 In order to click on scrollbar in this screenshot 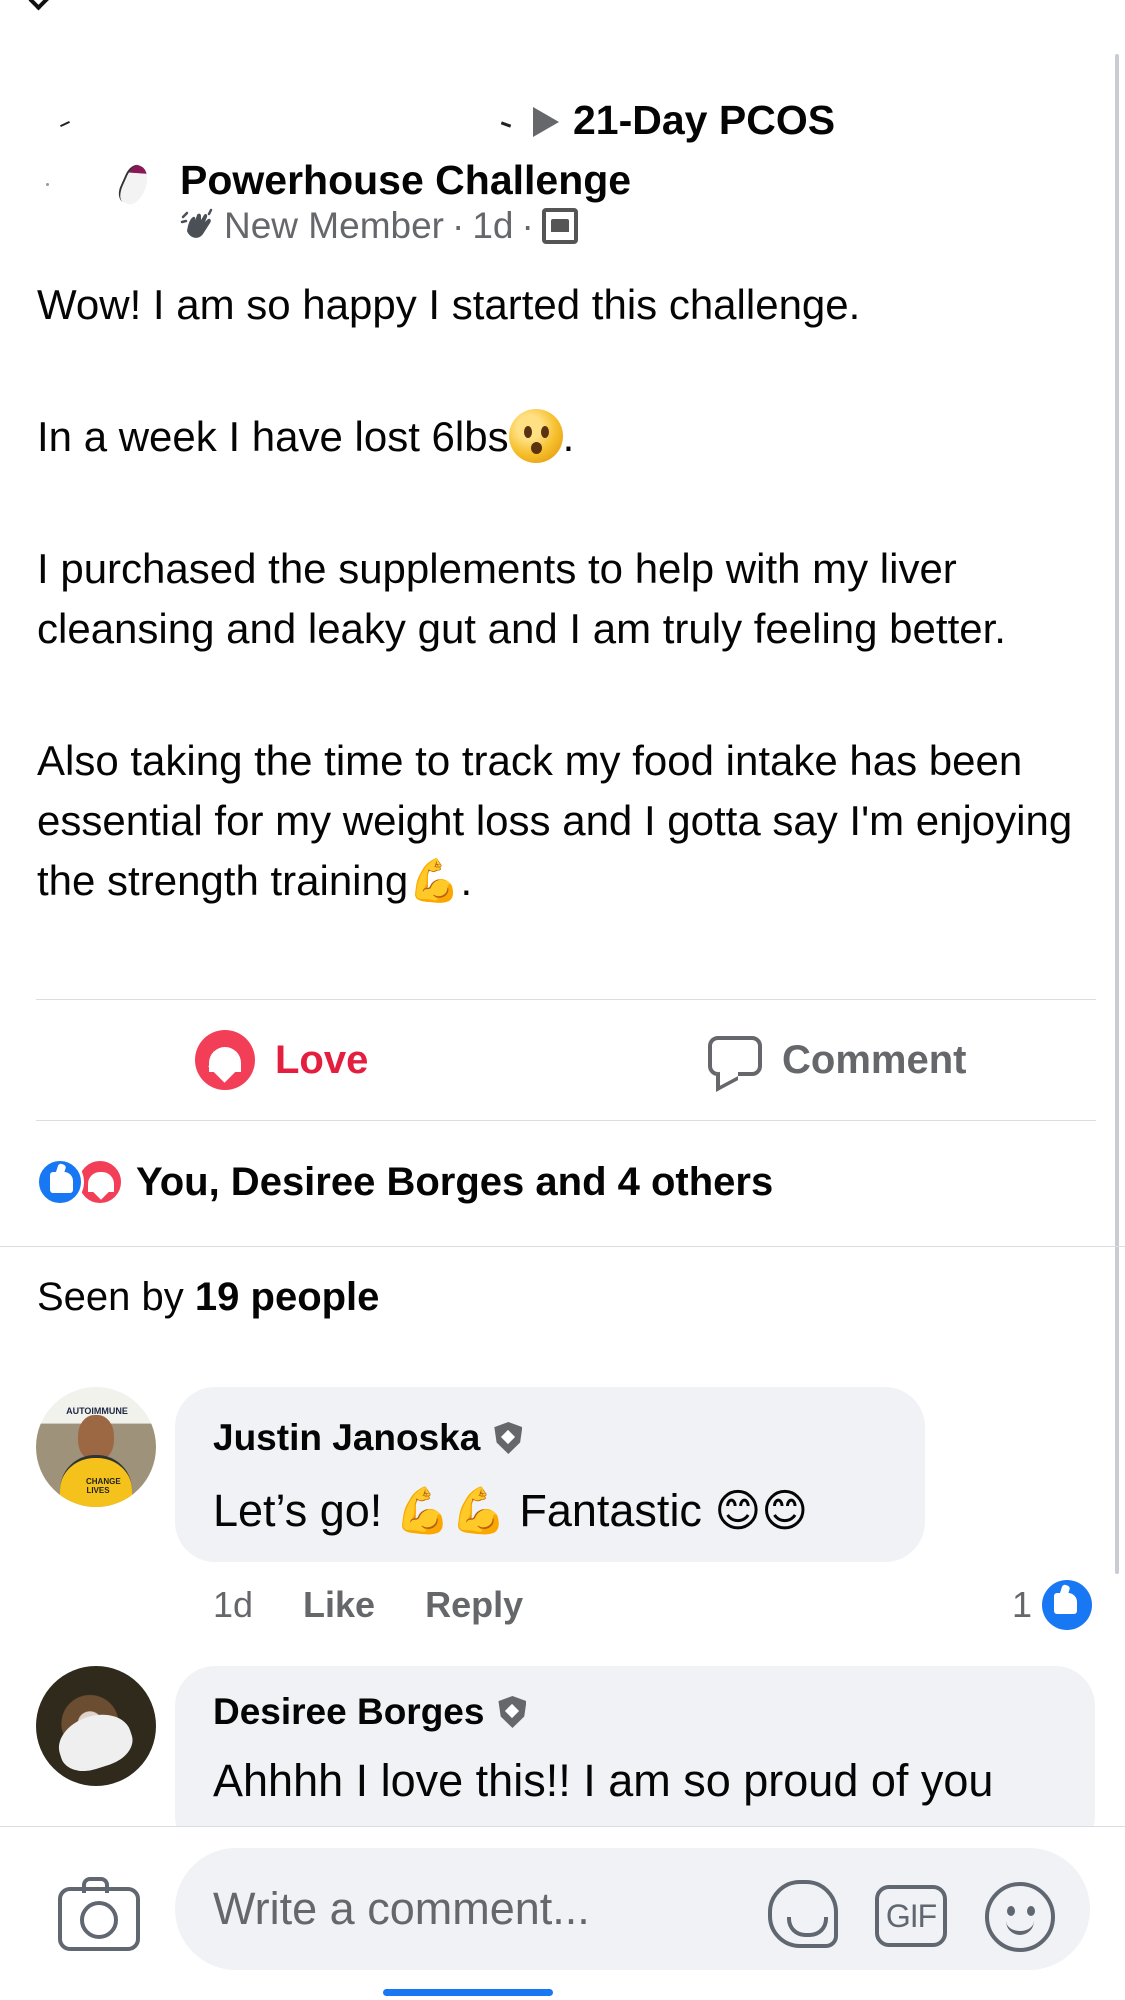, I will do `click(1117, 814)`.